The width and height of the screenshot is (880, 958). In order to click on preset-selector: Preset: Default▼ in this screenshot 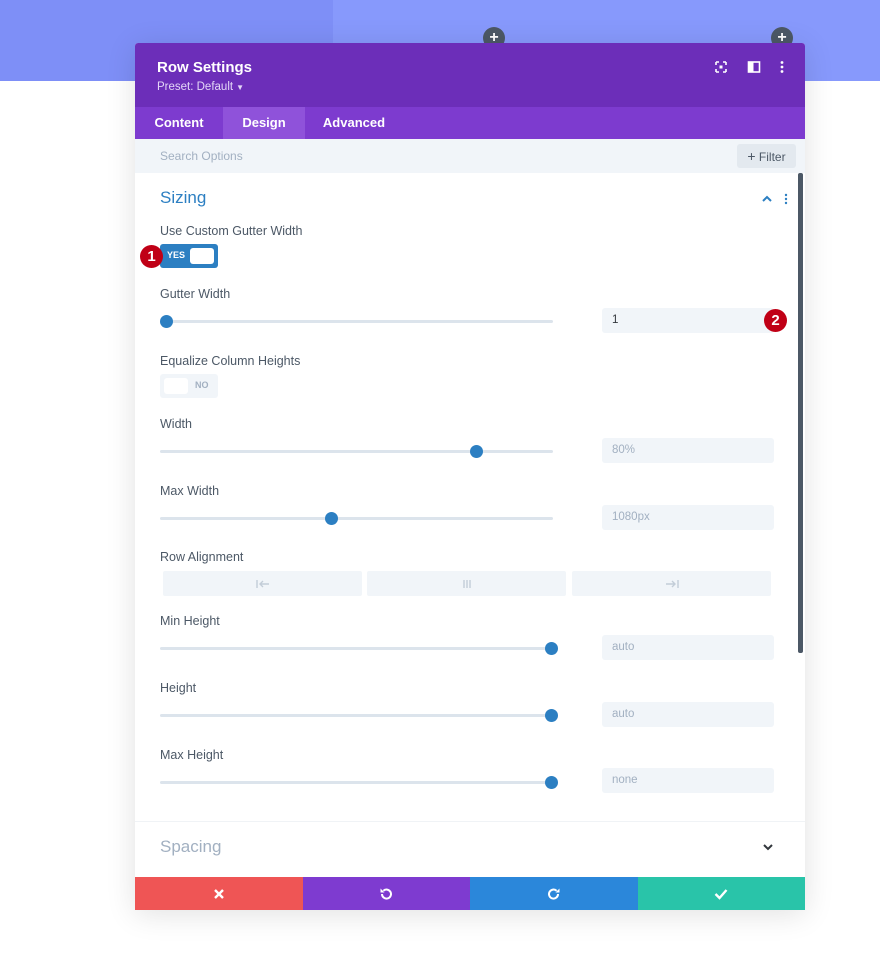, I will do `click(200, 87)`.